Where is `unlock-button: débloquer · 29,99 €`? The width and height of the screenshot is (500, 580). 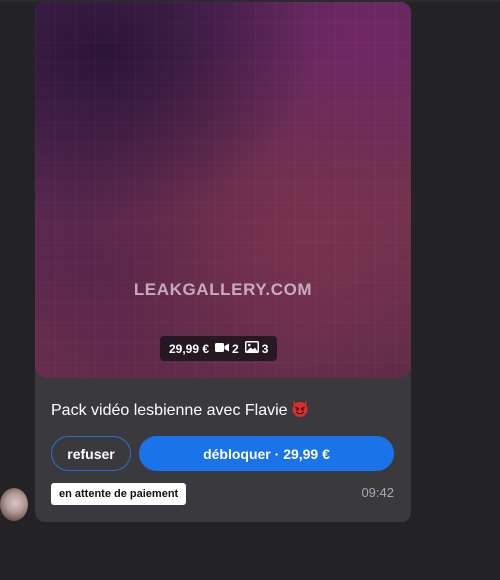 unlock-button: débloquer · 29,99 € is located at coordinates (266, 453).